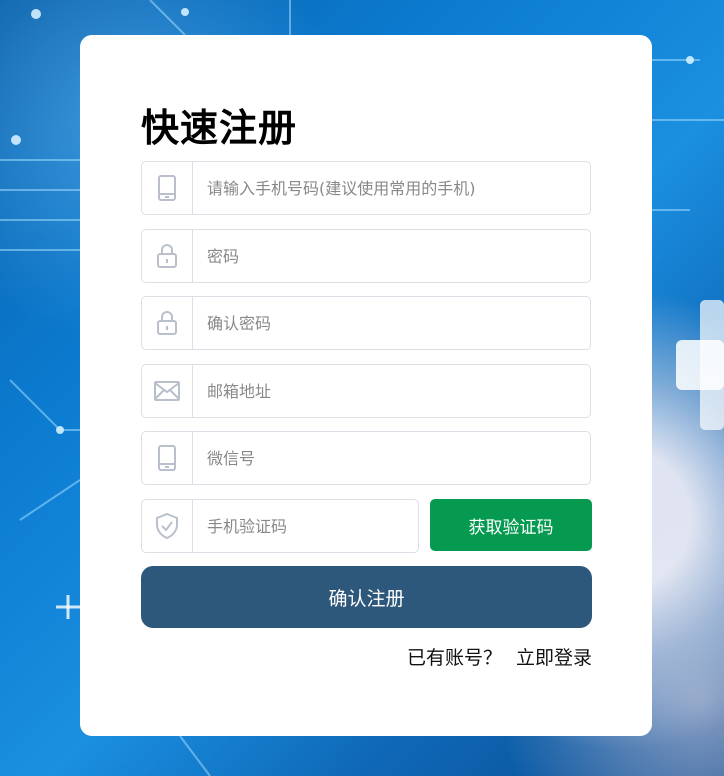 The width and height of the screenshot is (724, 776). I want to click on login-link: 立即登录, so click(554, 656).